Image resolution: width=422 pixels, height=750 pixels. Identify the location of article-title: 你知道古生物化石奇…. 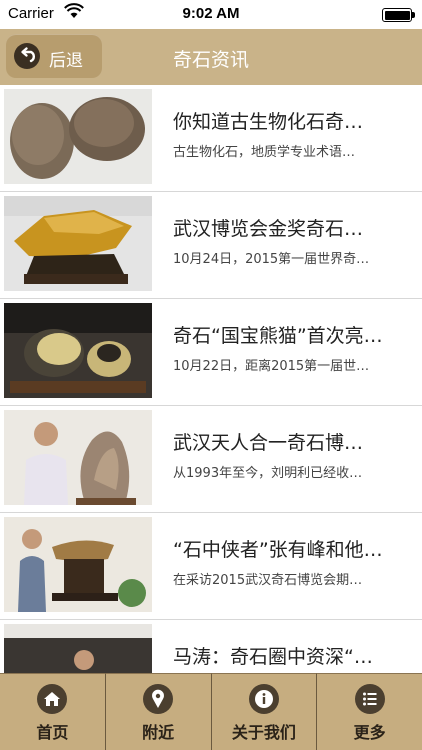
(268, 122).